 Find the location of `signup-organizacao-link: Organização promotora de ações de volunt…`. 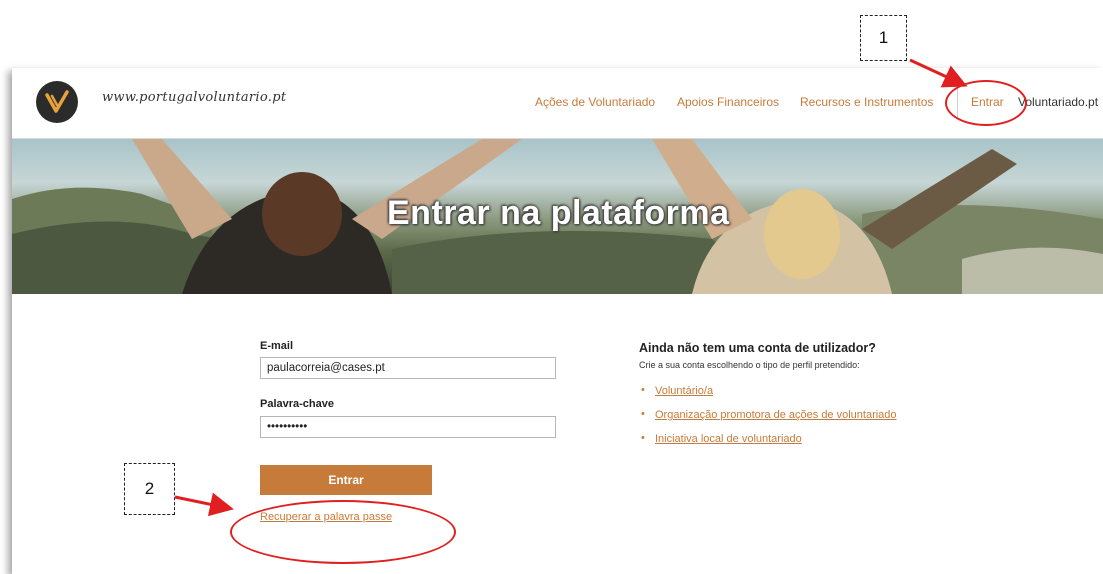

signup-organizacao-link: Organização promotora de ações de volunt… is located at coordinates (776, 415).